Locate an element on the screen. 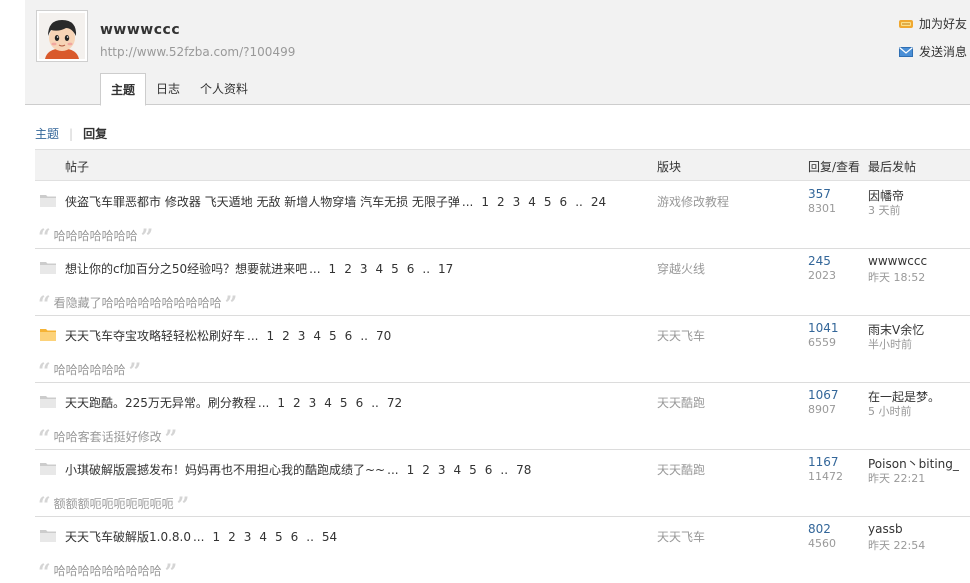  thread-title-line: 天天飞车破解版1.0.8.0... 1 2 3 4 5 6.. 54 is located at coordinates (203, 536).